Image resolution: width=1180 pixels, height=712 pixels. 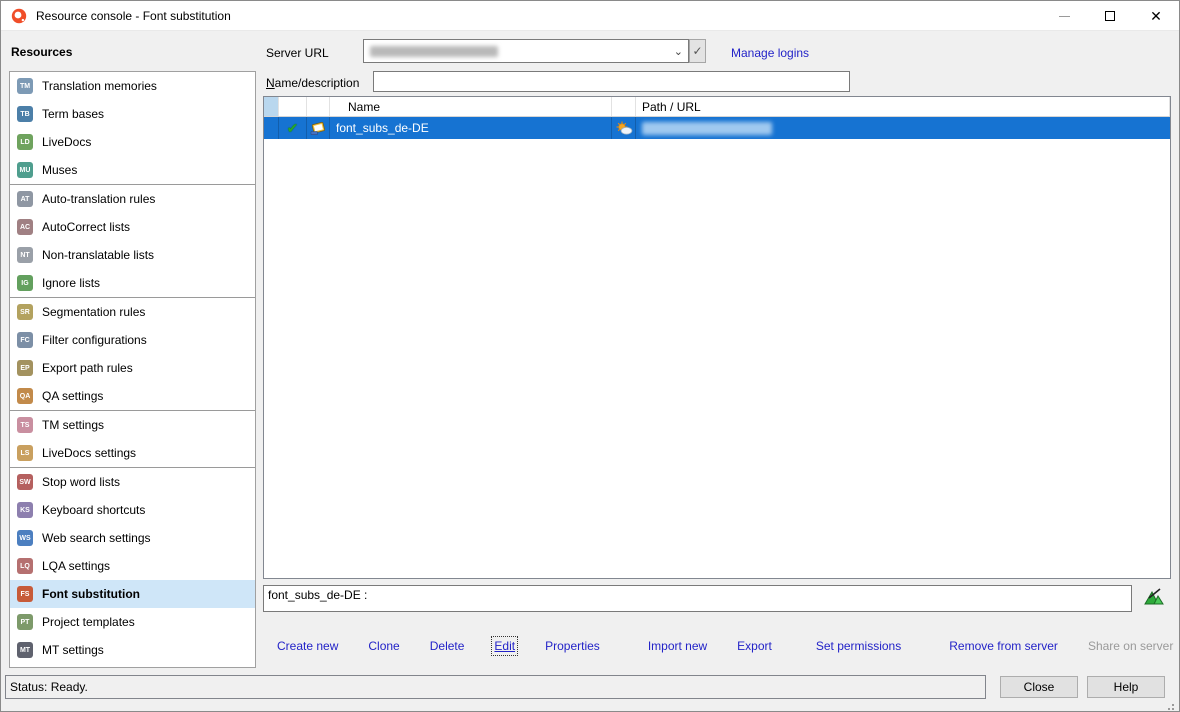 I want to click on apply-description-icon, so click(x=1154, y=596).